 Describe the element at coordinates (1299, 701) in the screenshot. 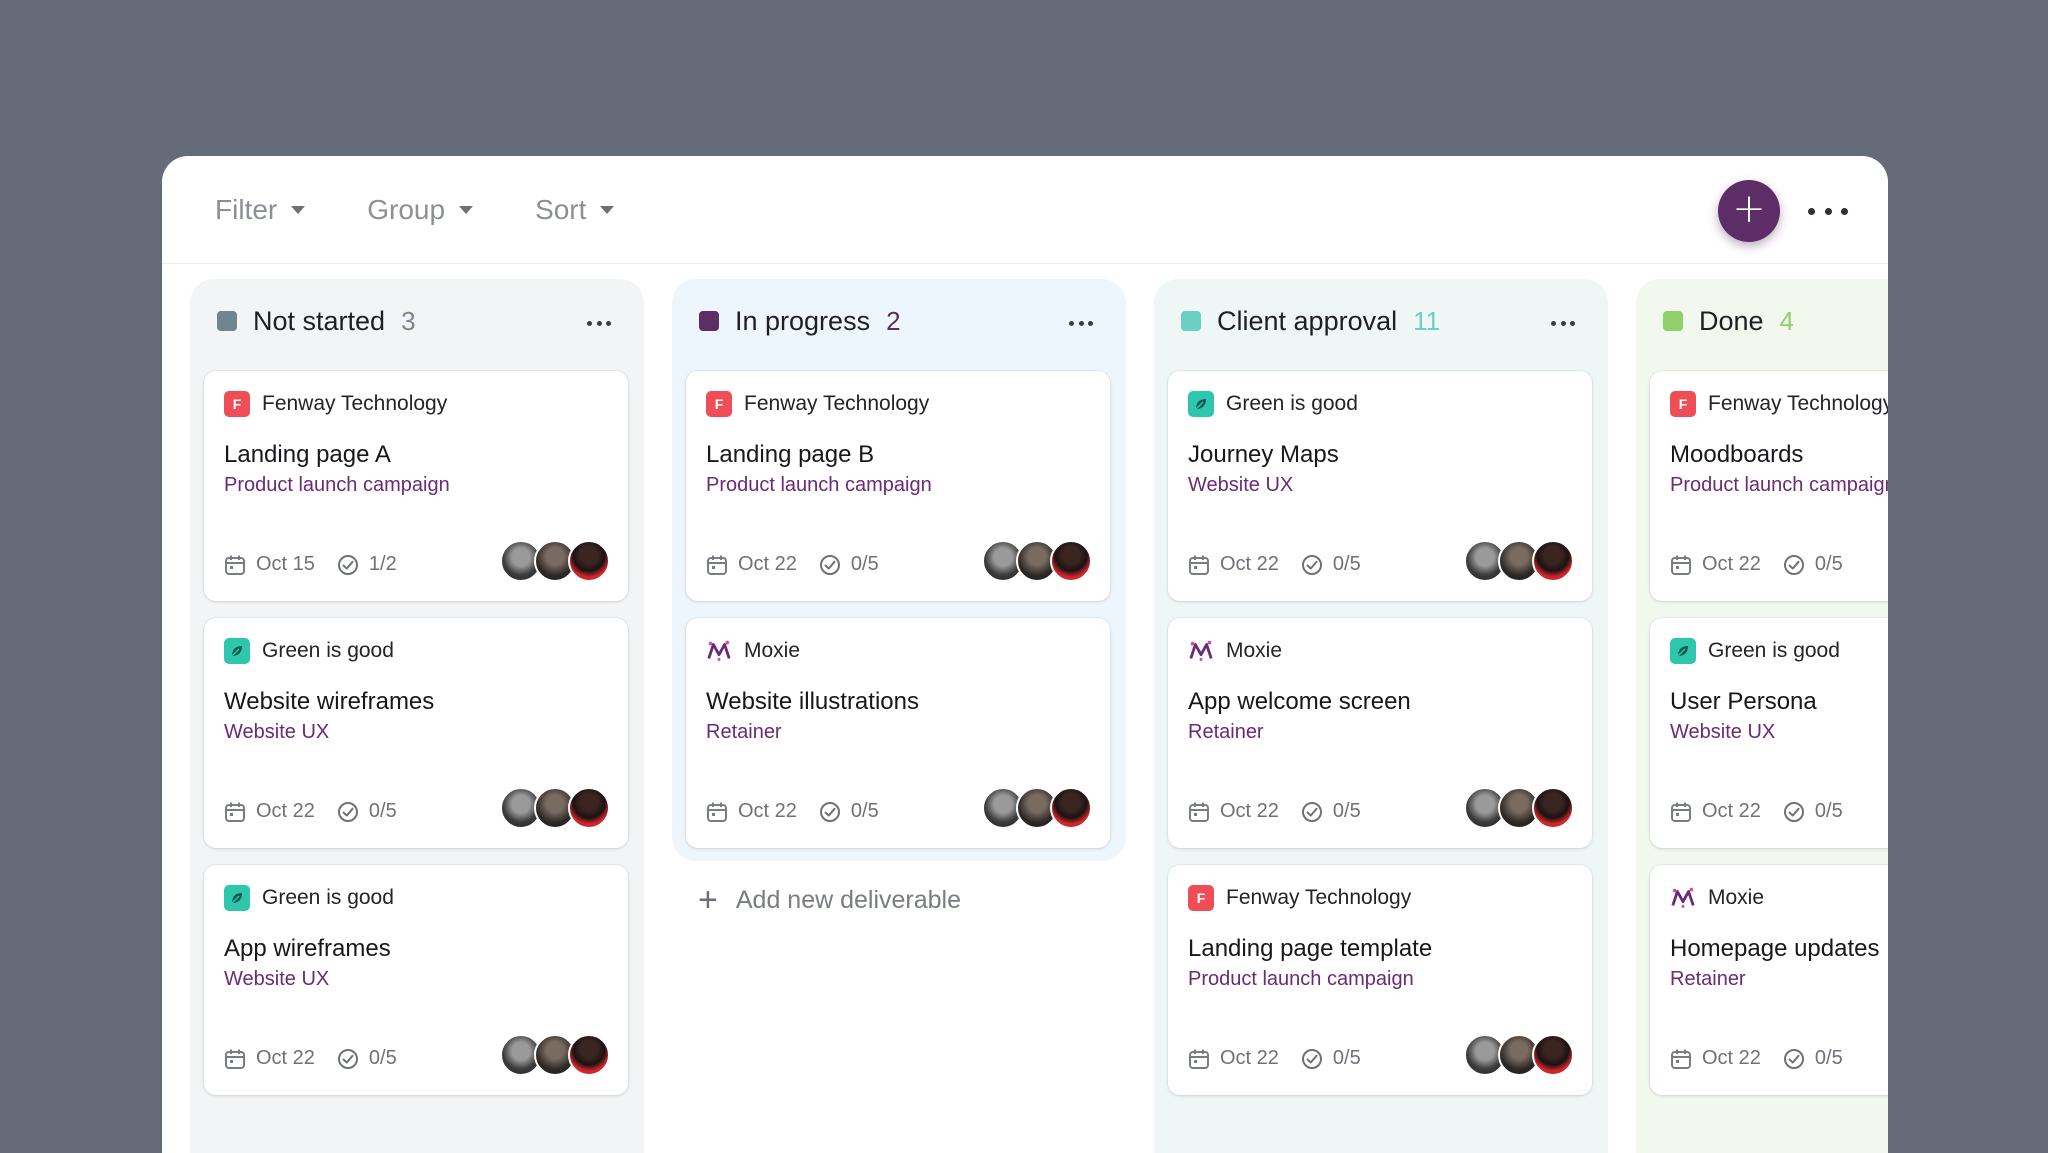

I see `card-title: App welcome screen` at that location.